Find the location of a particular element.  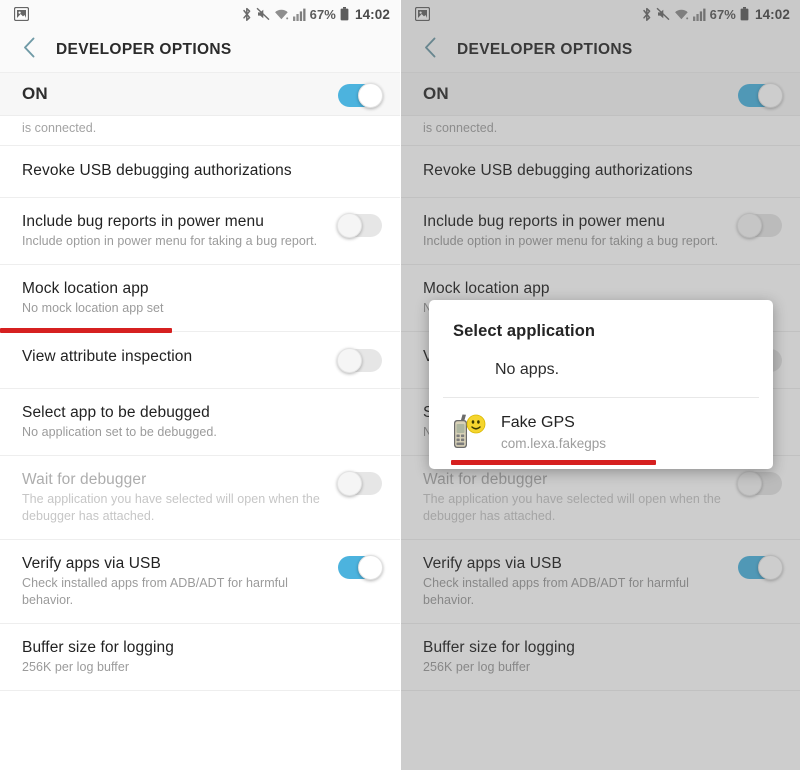

app-bar-right: DEVELOPER OPTIONS is located at coordinates (600, 50).